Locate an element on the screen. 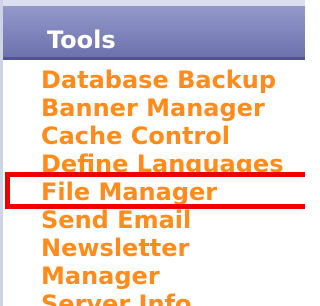  menu-item-banner-manager: Banner Manager is located at coordinates (173, 108).